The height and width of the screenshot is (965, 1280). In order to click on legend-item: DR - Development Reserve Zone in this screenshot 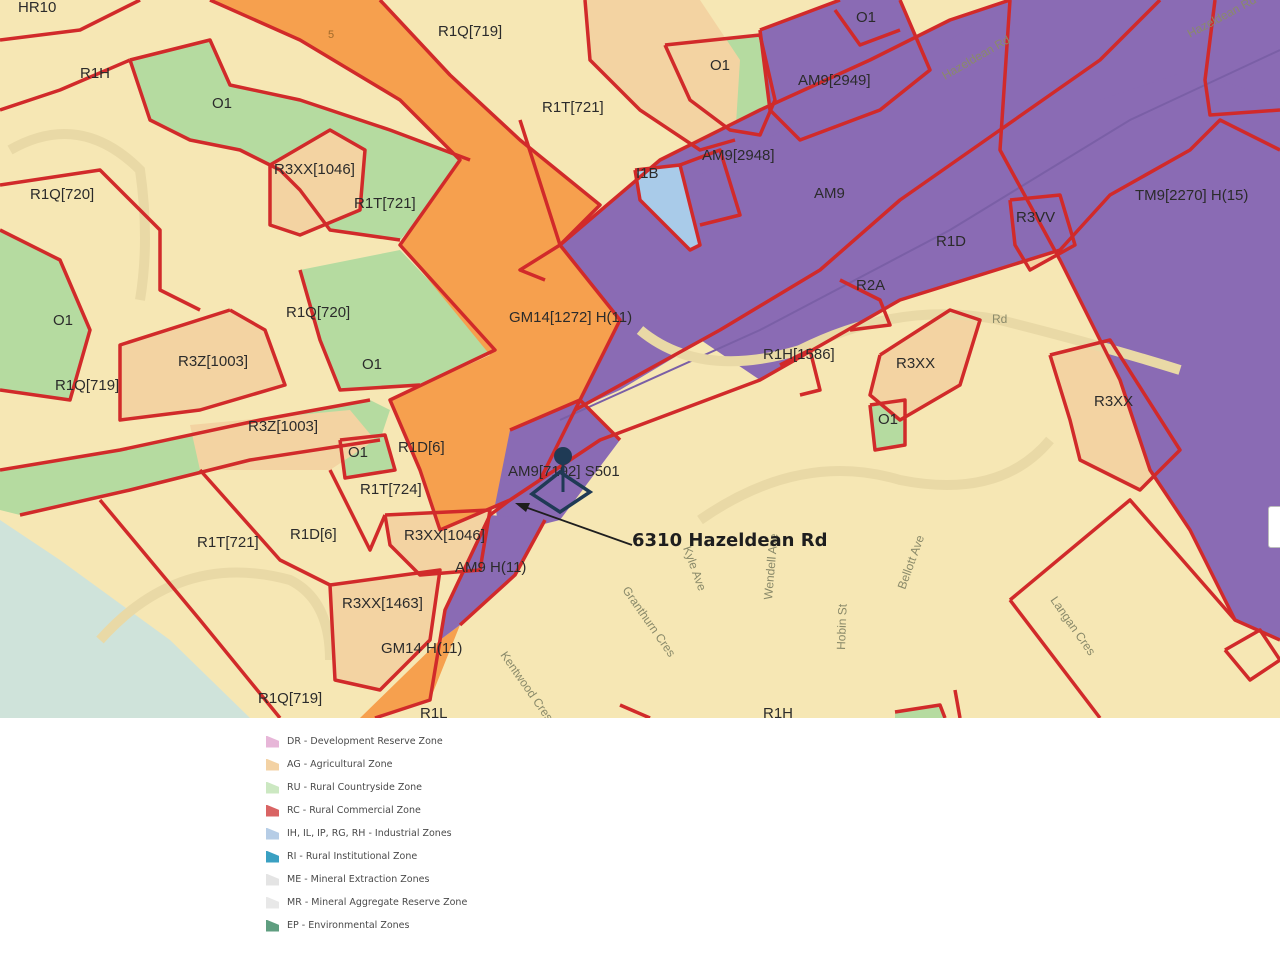, I will do `click(466, 741)`.